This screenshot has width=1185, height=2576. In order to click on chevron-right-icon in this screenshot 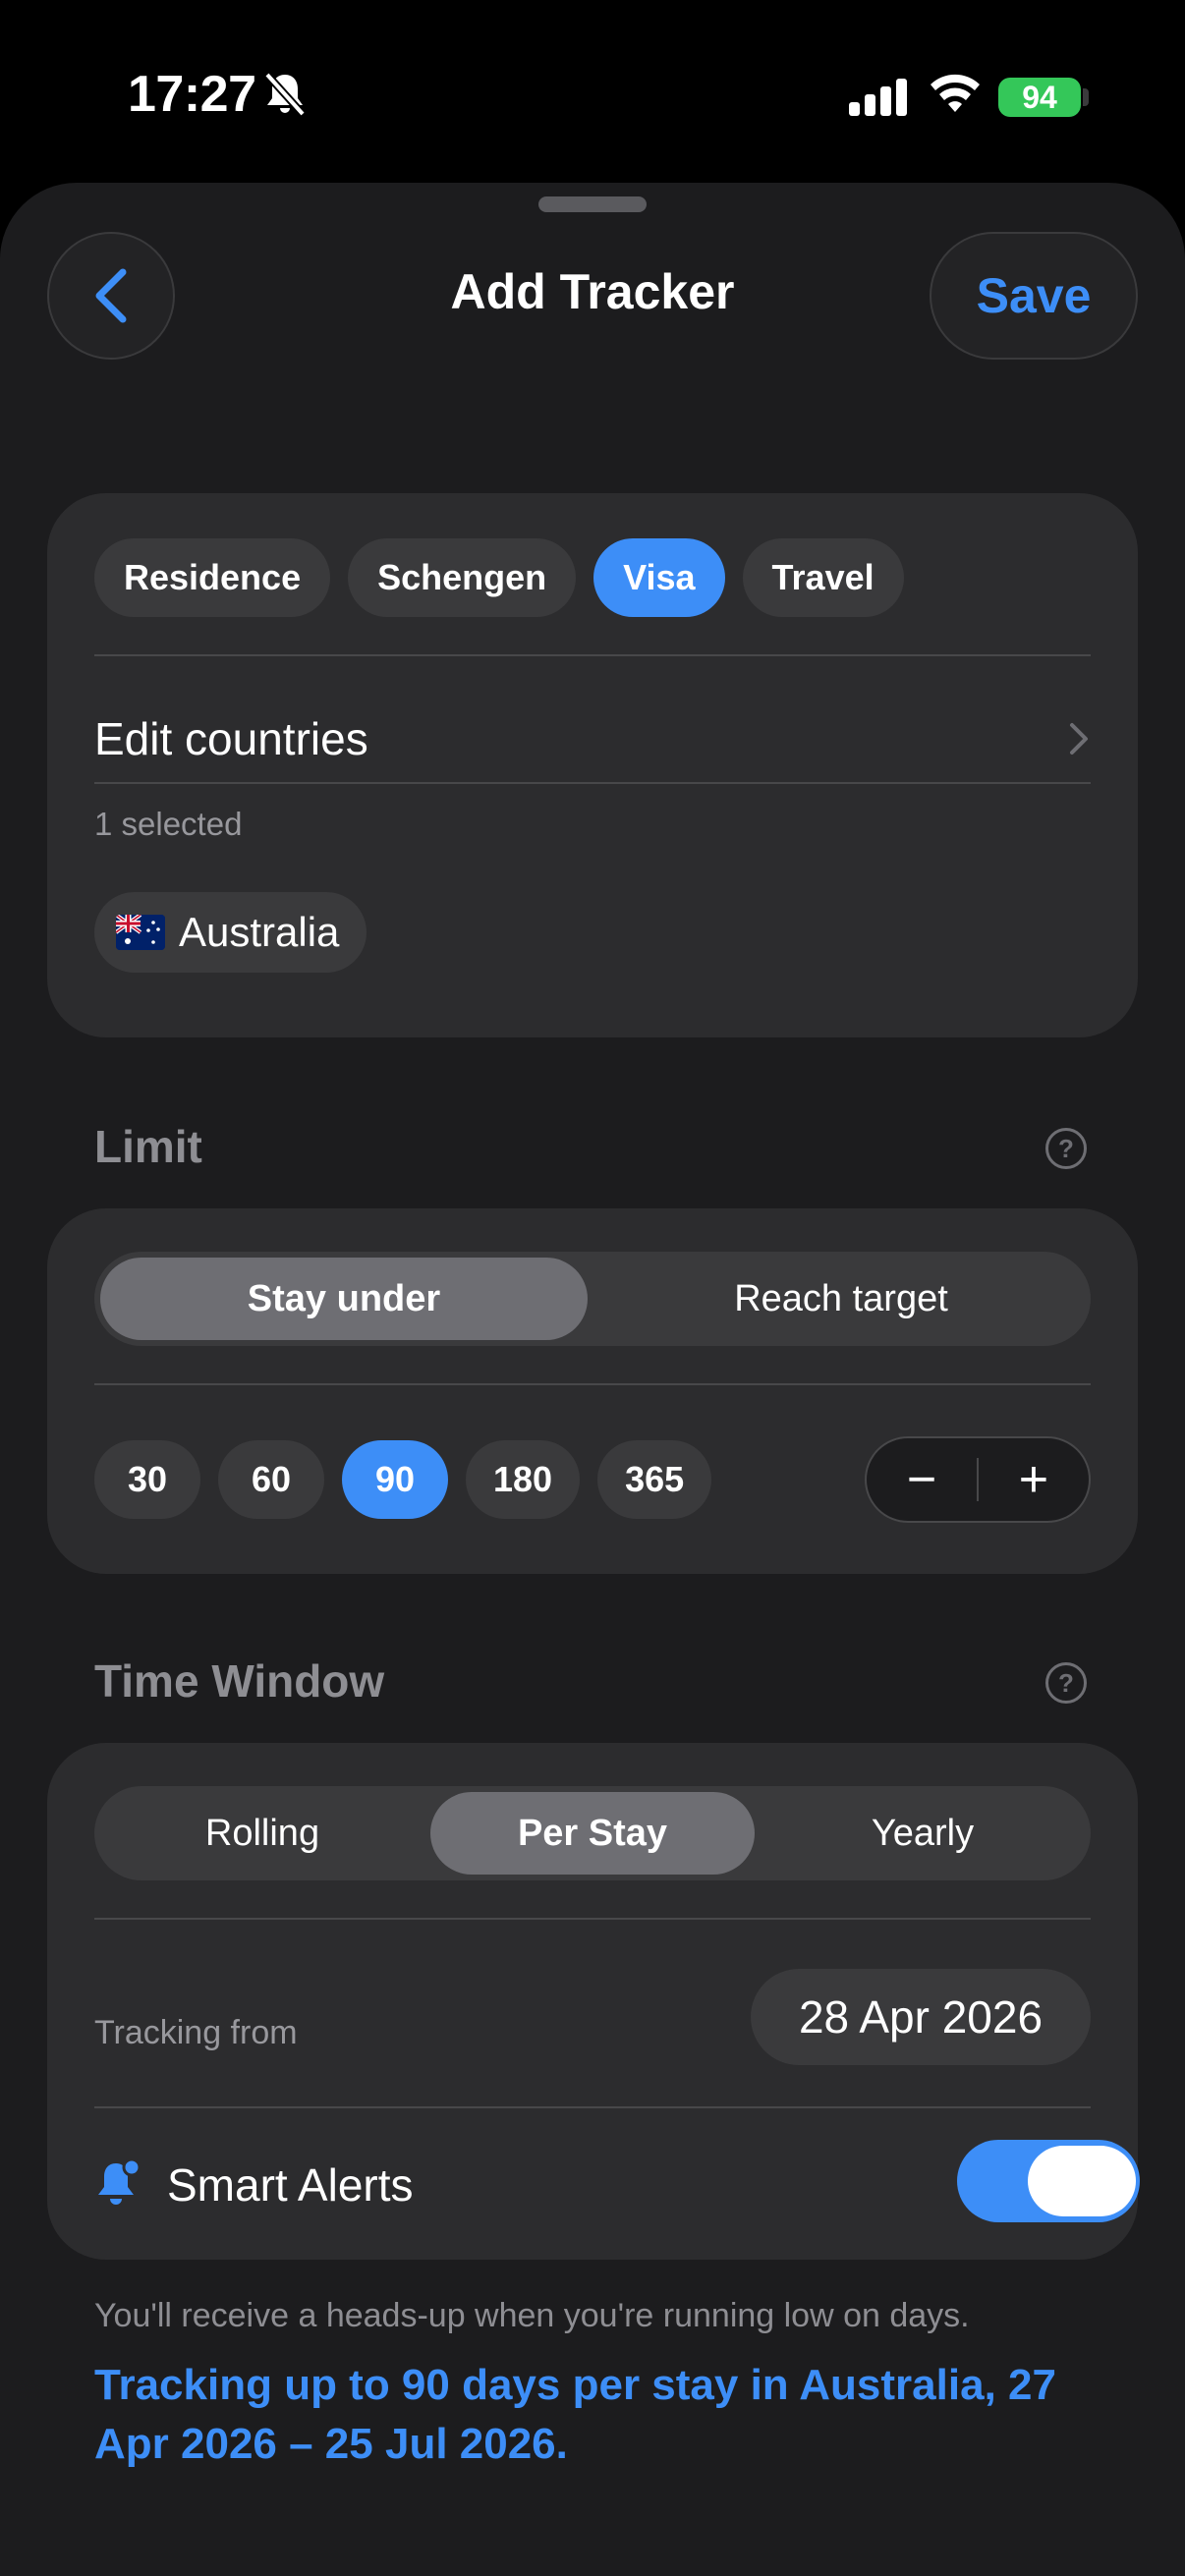, I will do `click(1079, 739)`.